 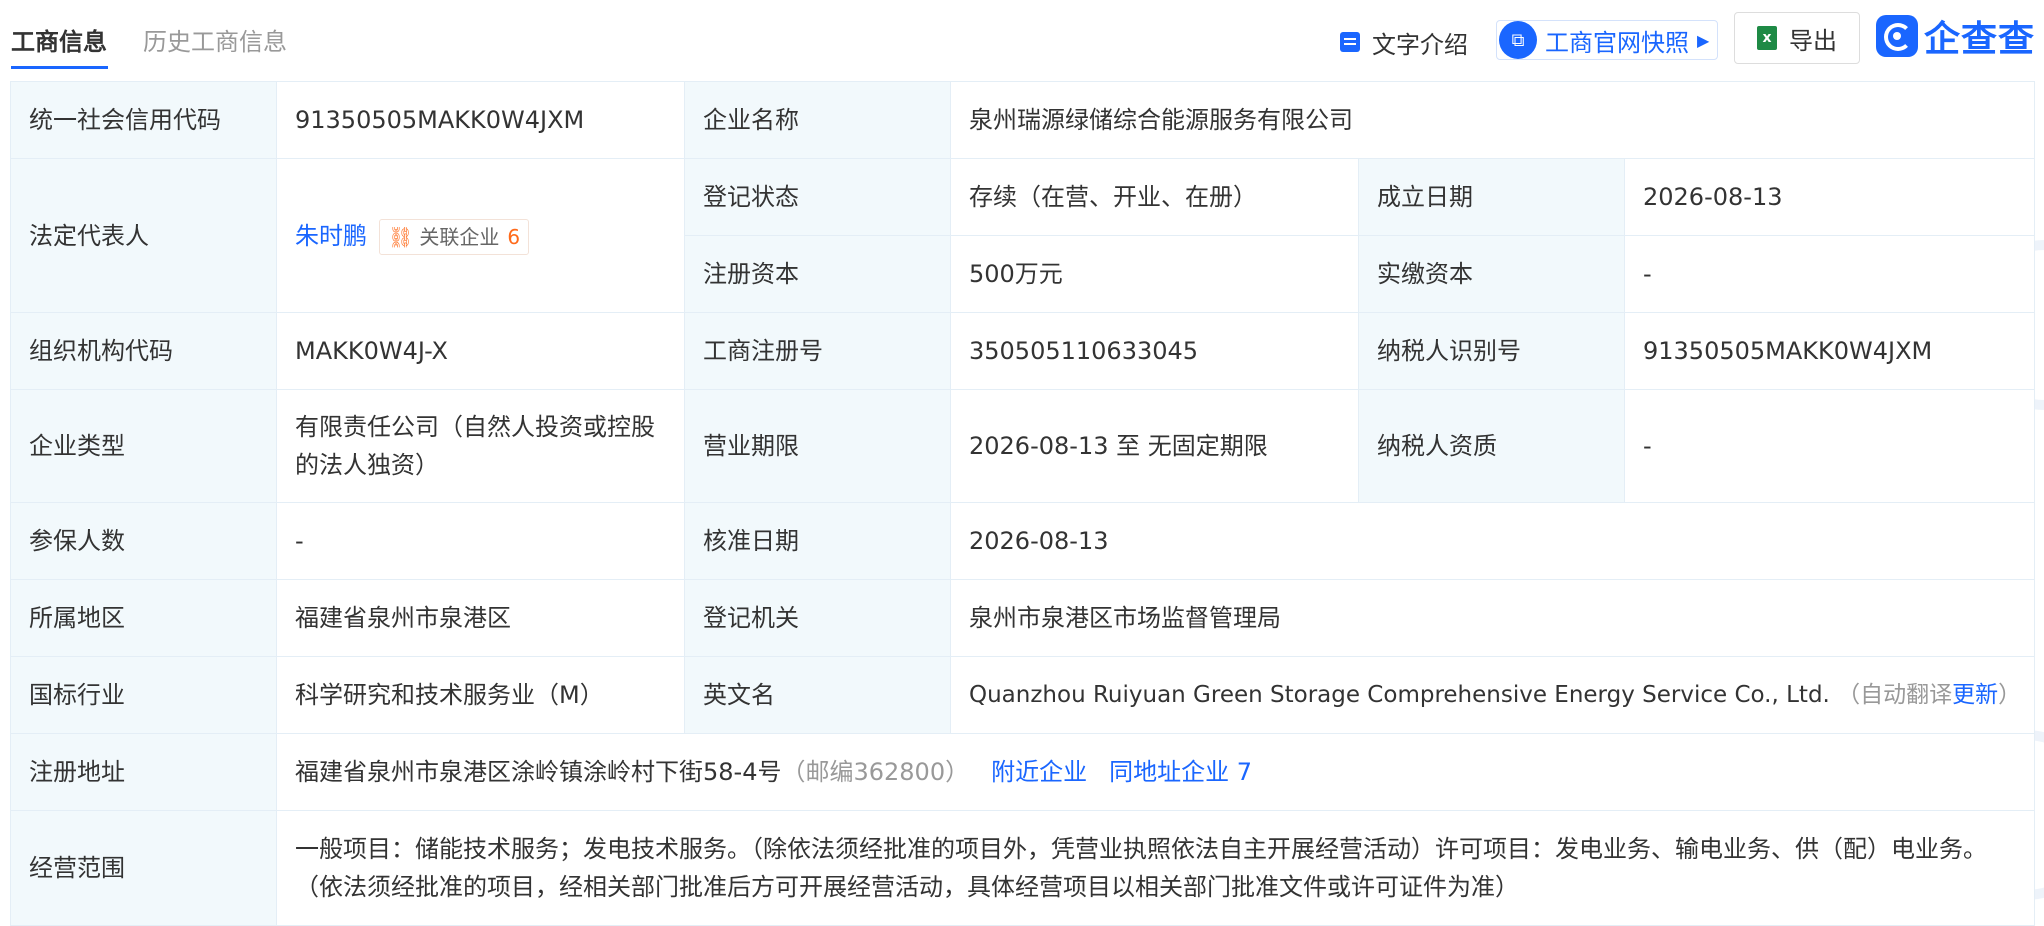 What do you see at coordinates (459, 236) in the screenshot?
I see `related-companies-label: 关联企业` at bounding box center [459, 236].